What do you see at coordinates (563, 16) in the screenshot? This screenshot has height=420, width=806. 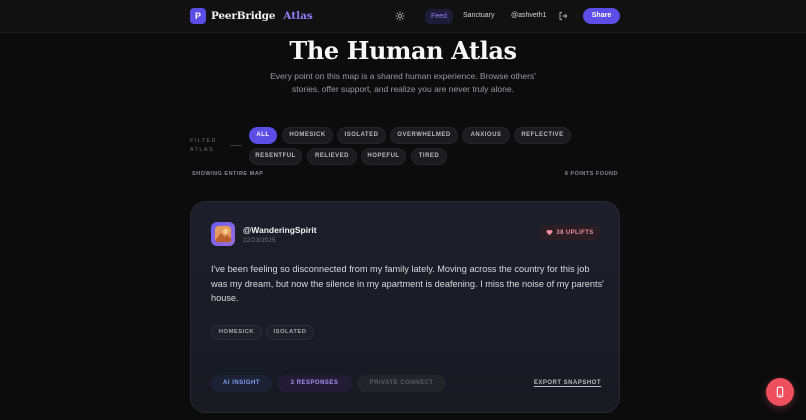 I see `logout-icon` at bounding box center [563, 16].